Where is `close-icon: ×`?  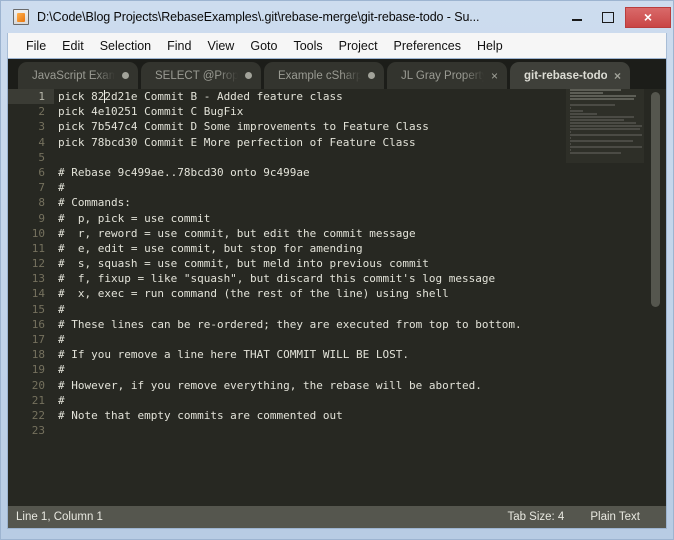
close-icon: × is located at coordinates (648, 17).